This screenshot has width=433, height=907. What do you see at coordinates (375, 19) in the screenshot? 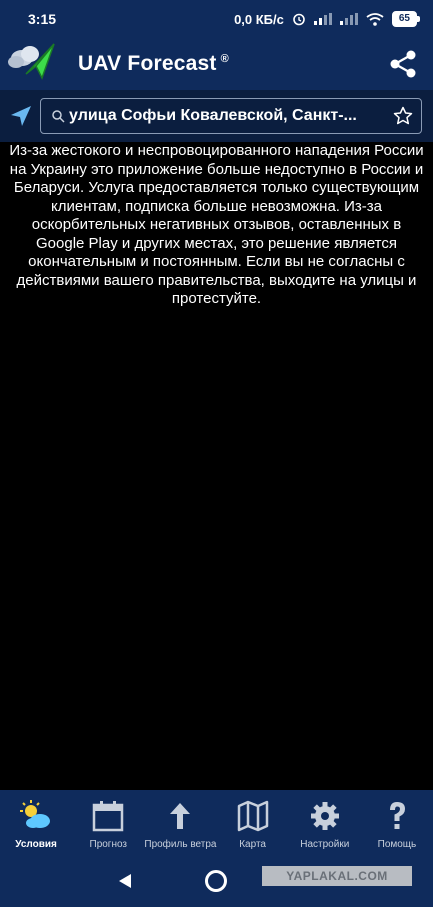
I see `wifi-icon` at bounding box center [375, 19].